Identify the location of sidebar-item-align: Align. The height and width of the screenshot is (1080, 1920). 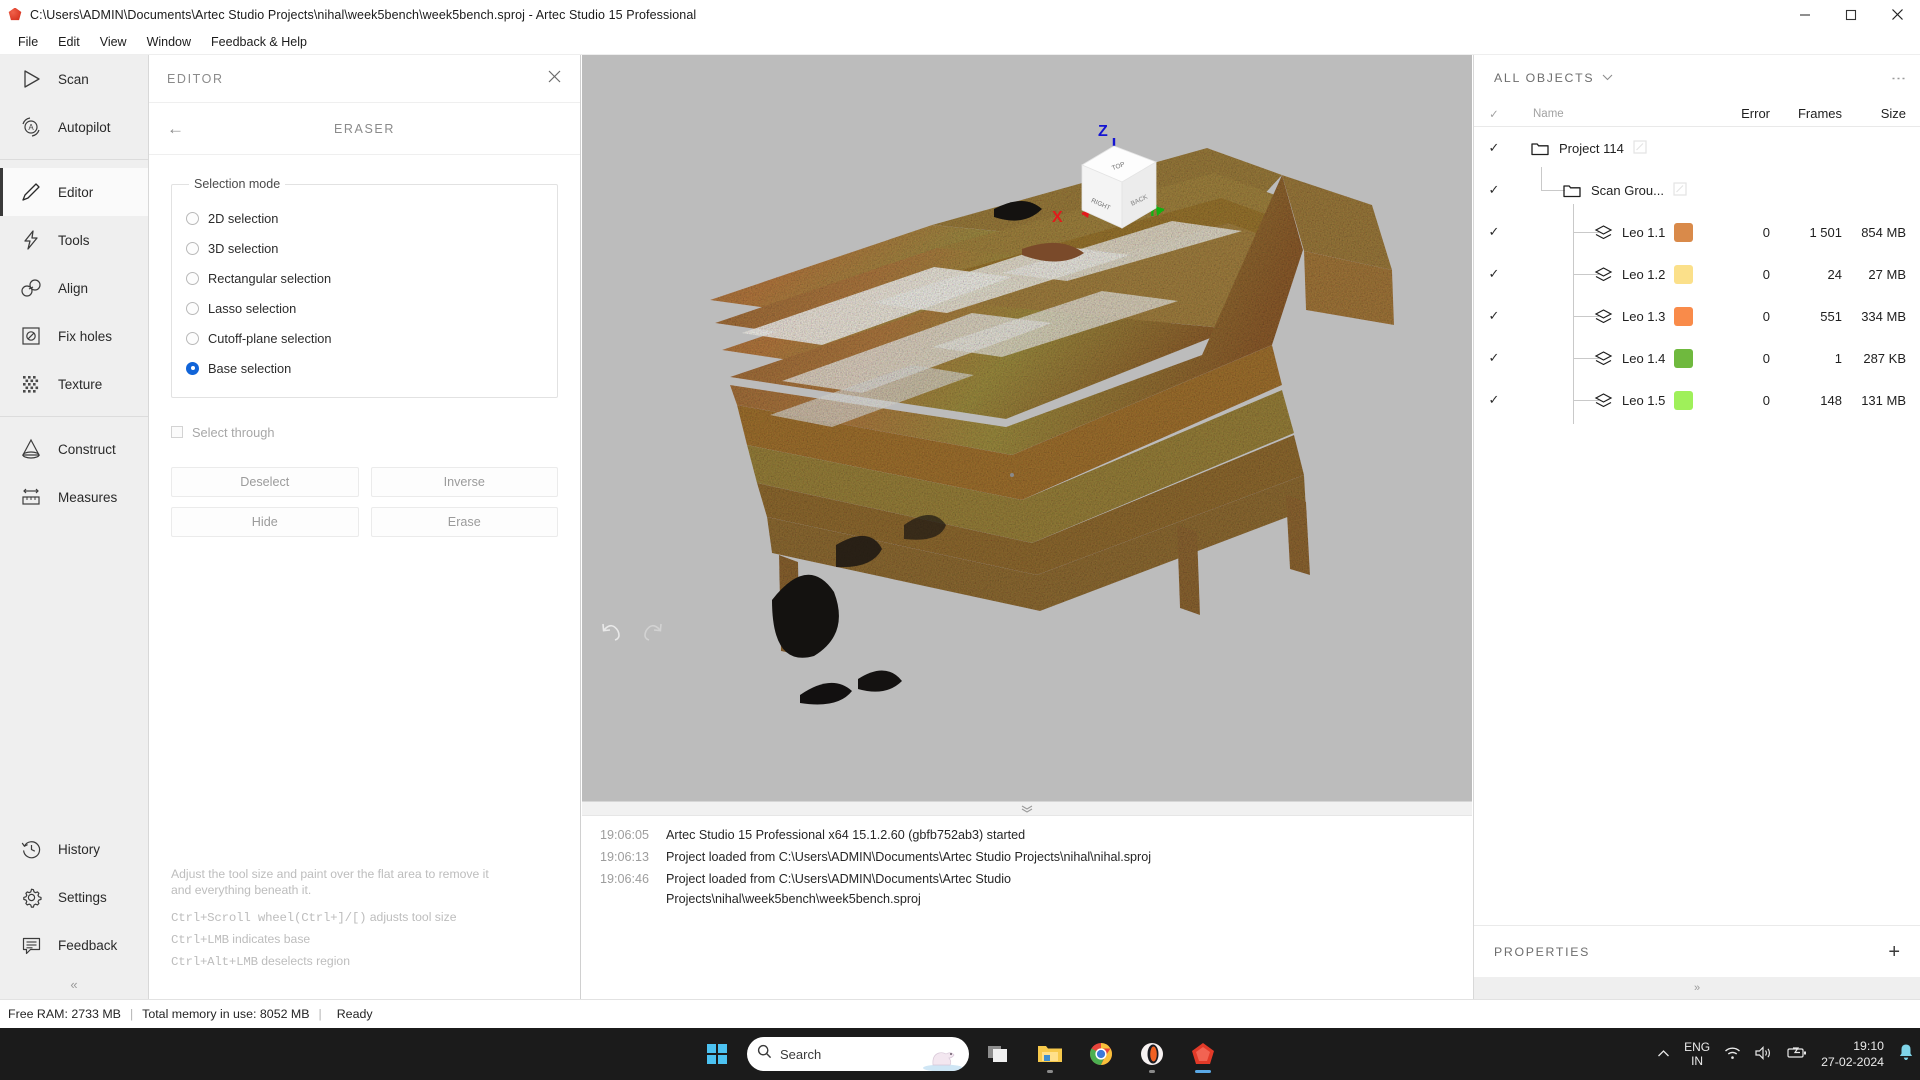
(74, 288).